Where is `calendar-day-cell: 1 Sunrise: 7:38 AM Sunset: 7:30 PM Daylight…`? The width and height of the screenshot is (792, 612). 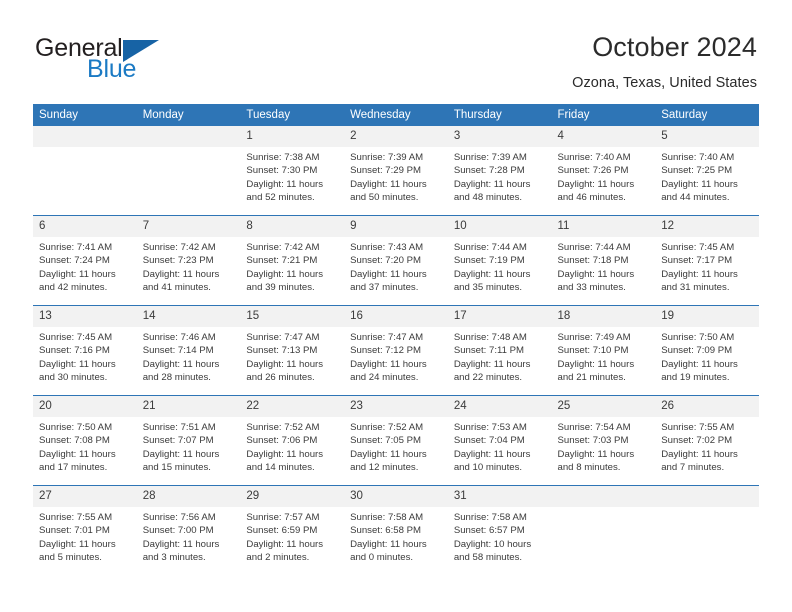 calendar-day-cell: 1 Sunrise: 7:38 AM Sunset: 7:30 PM Daylight… is located at coordinates (292, 171).